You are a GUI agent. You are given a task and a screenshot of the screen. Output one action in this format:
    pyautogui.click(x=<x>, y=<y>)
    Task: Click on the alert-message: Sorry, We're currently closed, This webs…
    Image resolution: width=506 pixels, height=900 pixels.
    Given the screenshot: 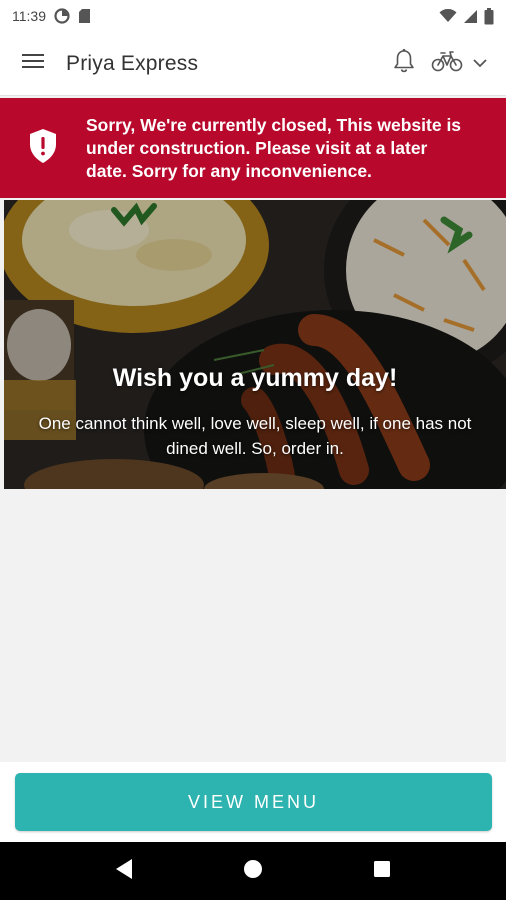 What is the action you would take?
    pyautogui.click(x=274, y=147)
    